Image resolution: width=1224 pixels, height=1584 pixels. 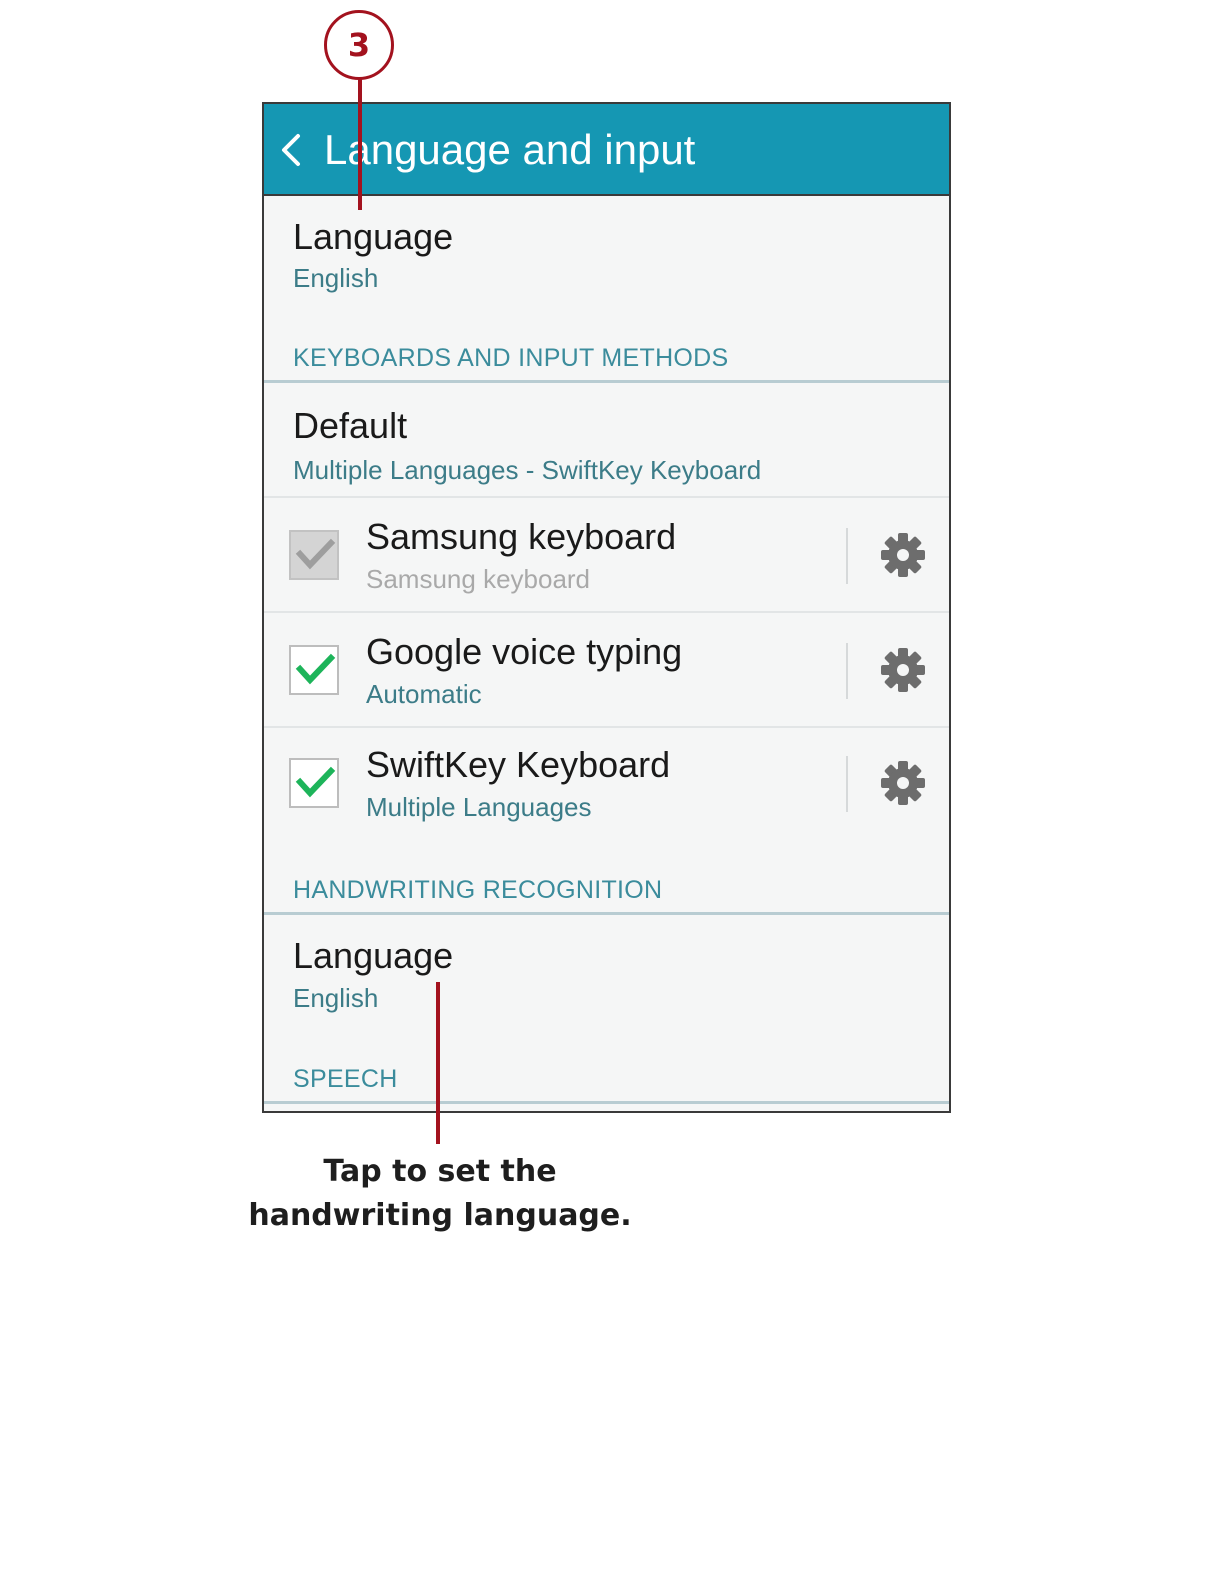 I want to click on callout-line-top, so click(x=360, y=144).